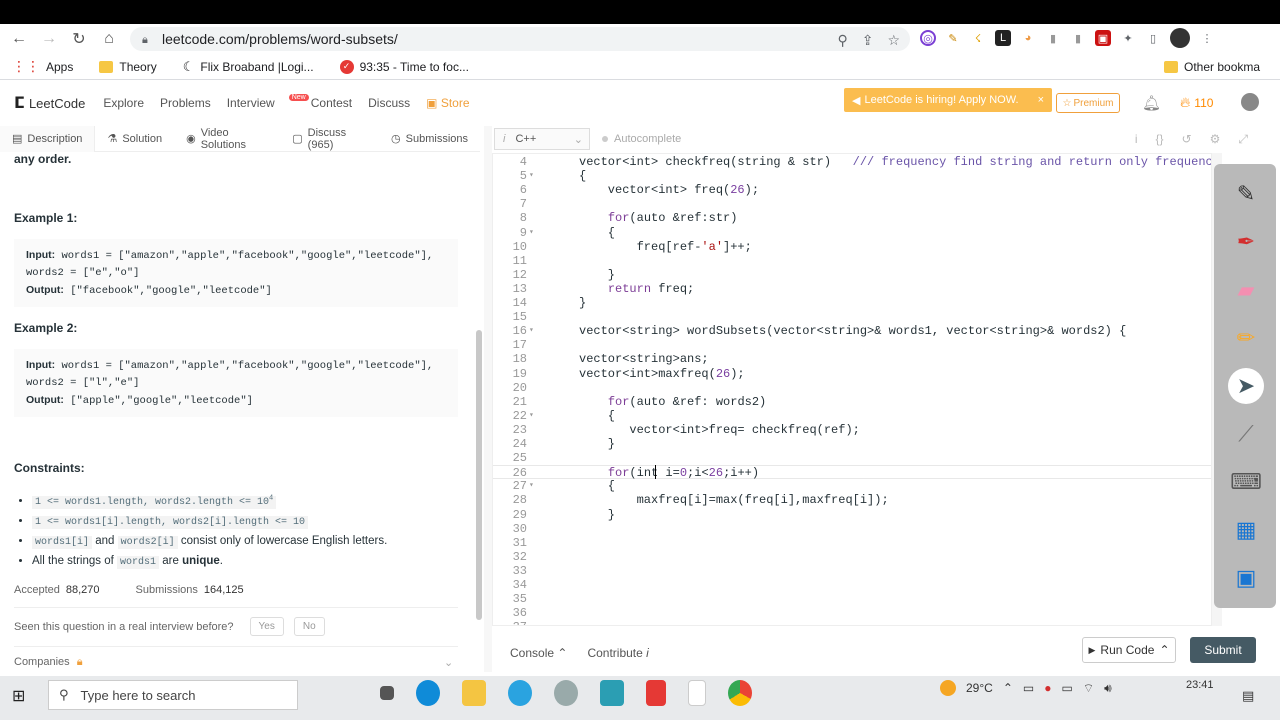 The width and height of the screenshot is (1280, 720). I want to click on puzzle-icon: ✦, so click(1128, 38).